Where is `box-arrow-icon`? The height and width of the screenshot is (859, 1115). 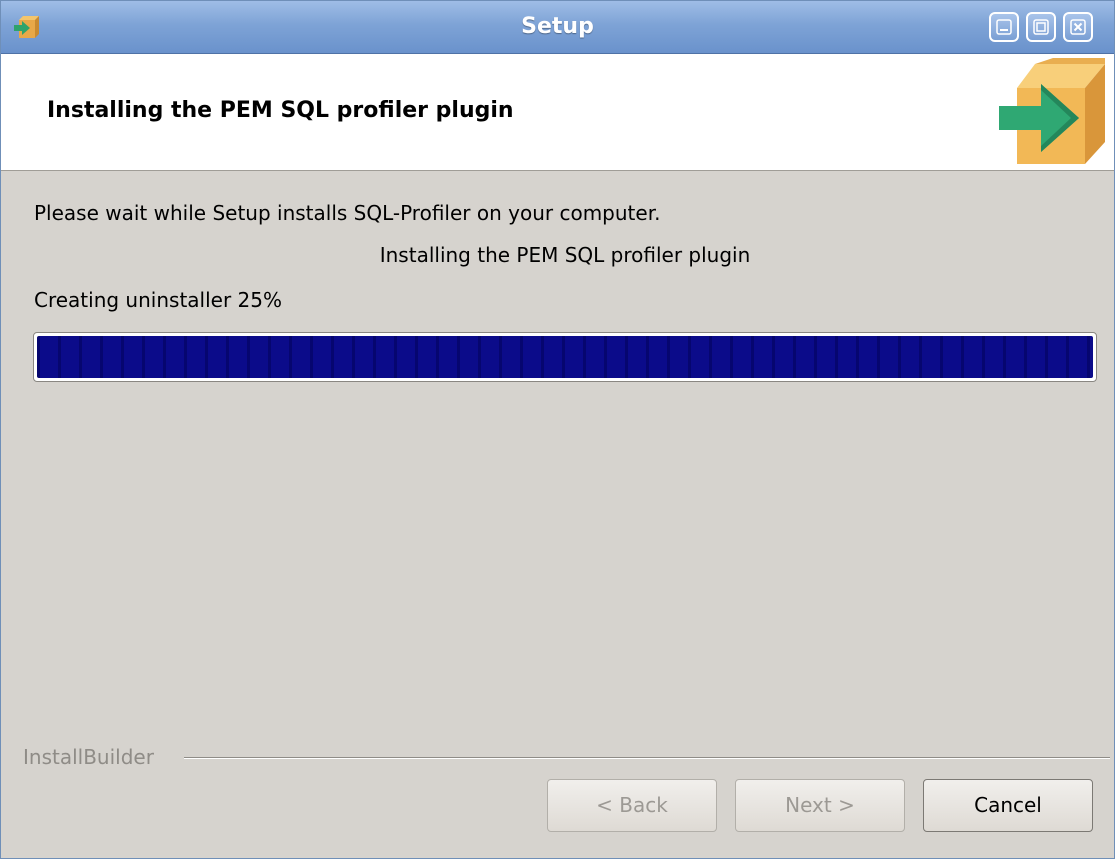
box-arrow-icon is located at coordinates (1052, 111).